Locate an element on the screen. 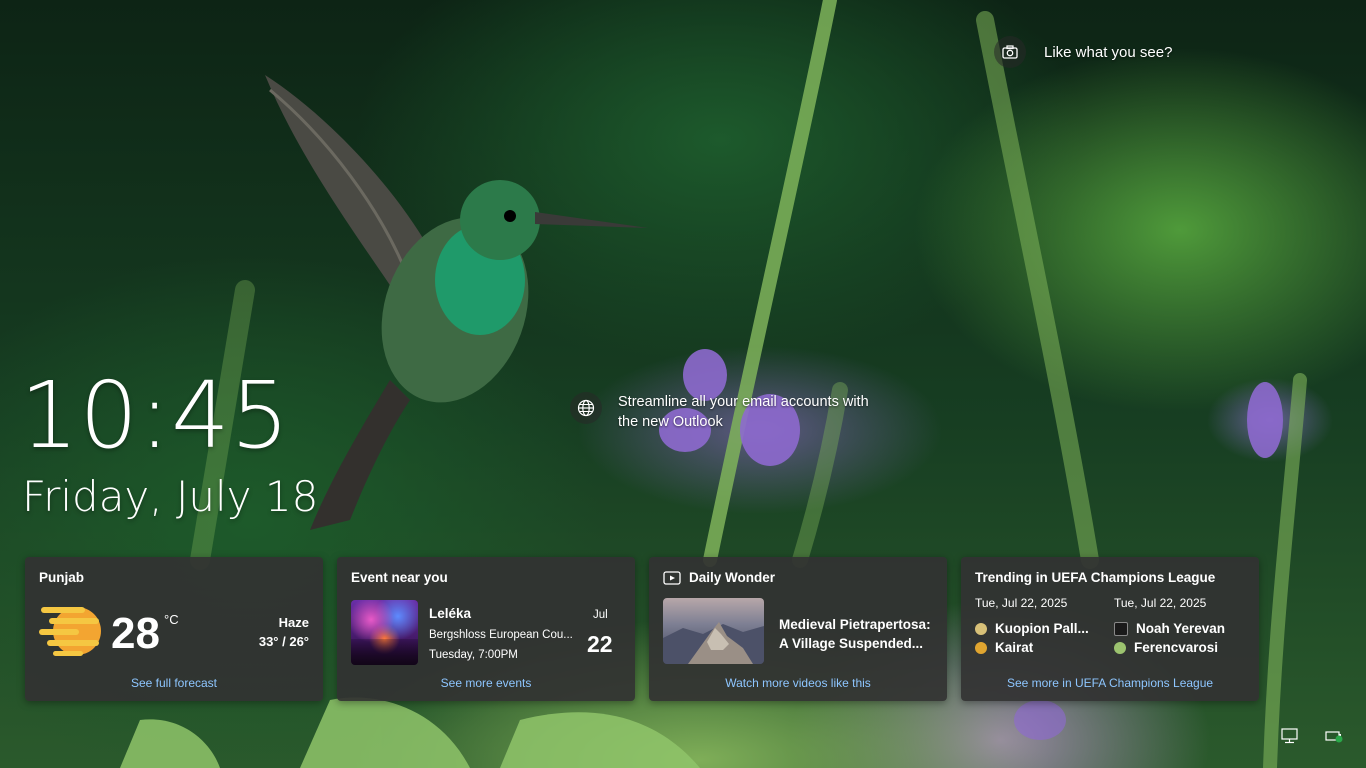 Image resolution: width=1366 pixels, height=768 pixels. spotlight-like-button: Like what you see? is located at coordinates (1083, 52).